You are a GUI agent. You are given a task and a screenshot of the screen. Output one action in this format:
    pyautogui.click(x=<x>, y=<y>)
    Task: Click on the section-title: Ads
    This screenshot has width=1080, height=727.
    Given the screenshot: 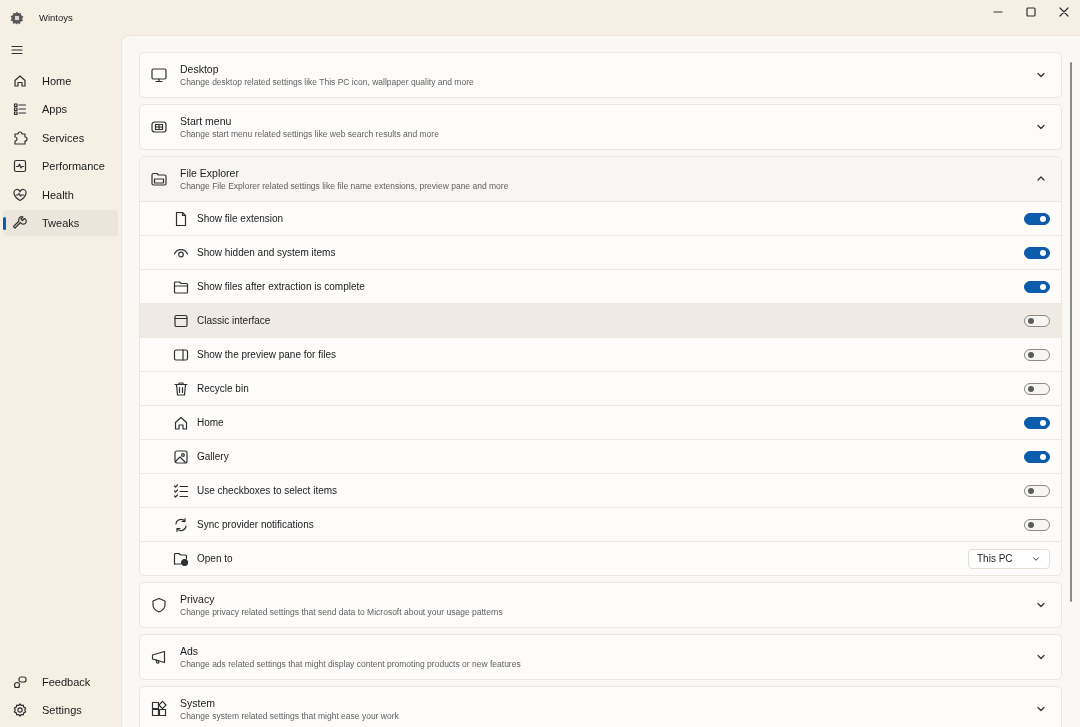 What is the action you would take?
    pyautogui.click(x=190, y=651)
    